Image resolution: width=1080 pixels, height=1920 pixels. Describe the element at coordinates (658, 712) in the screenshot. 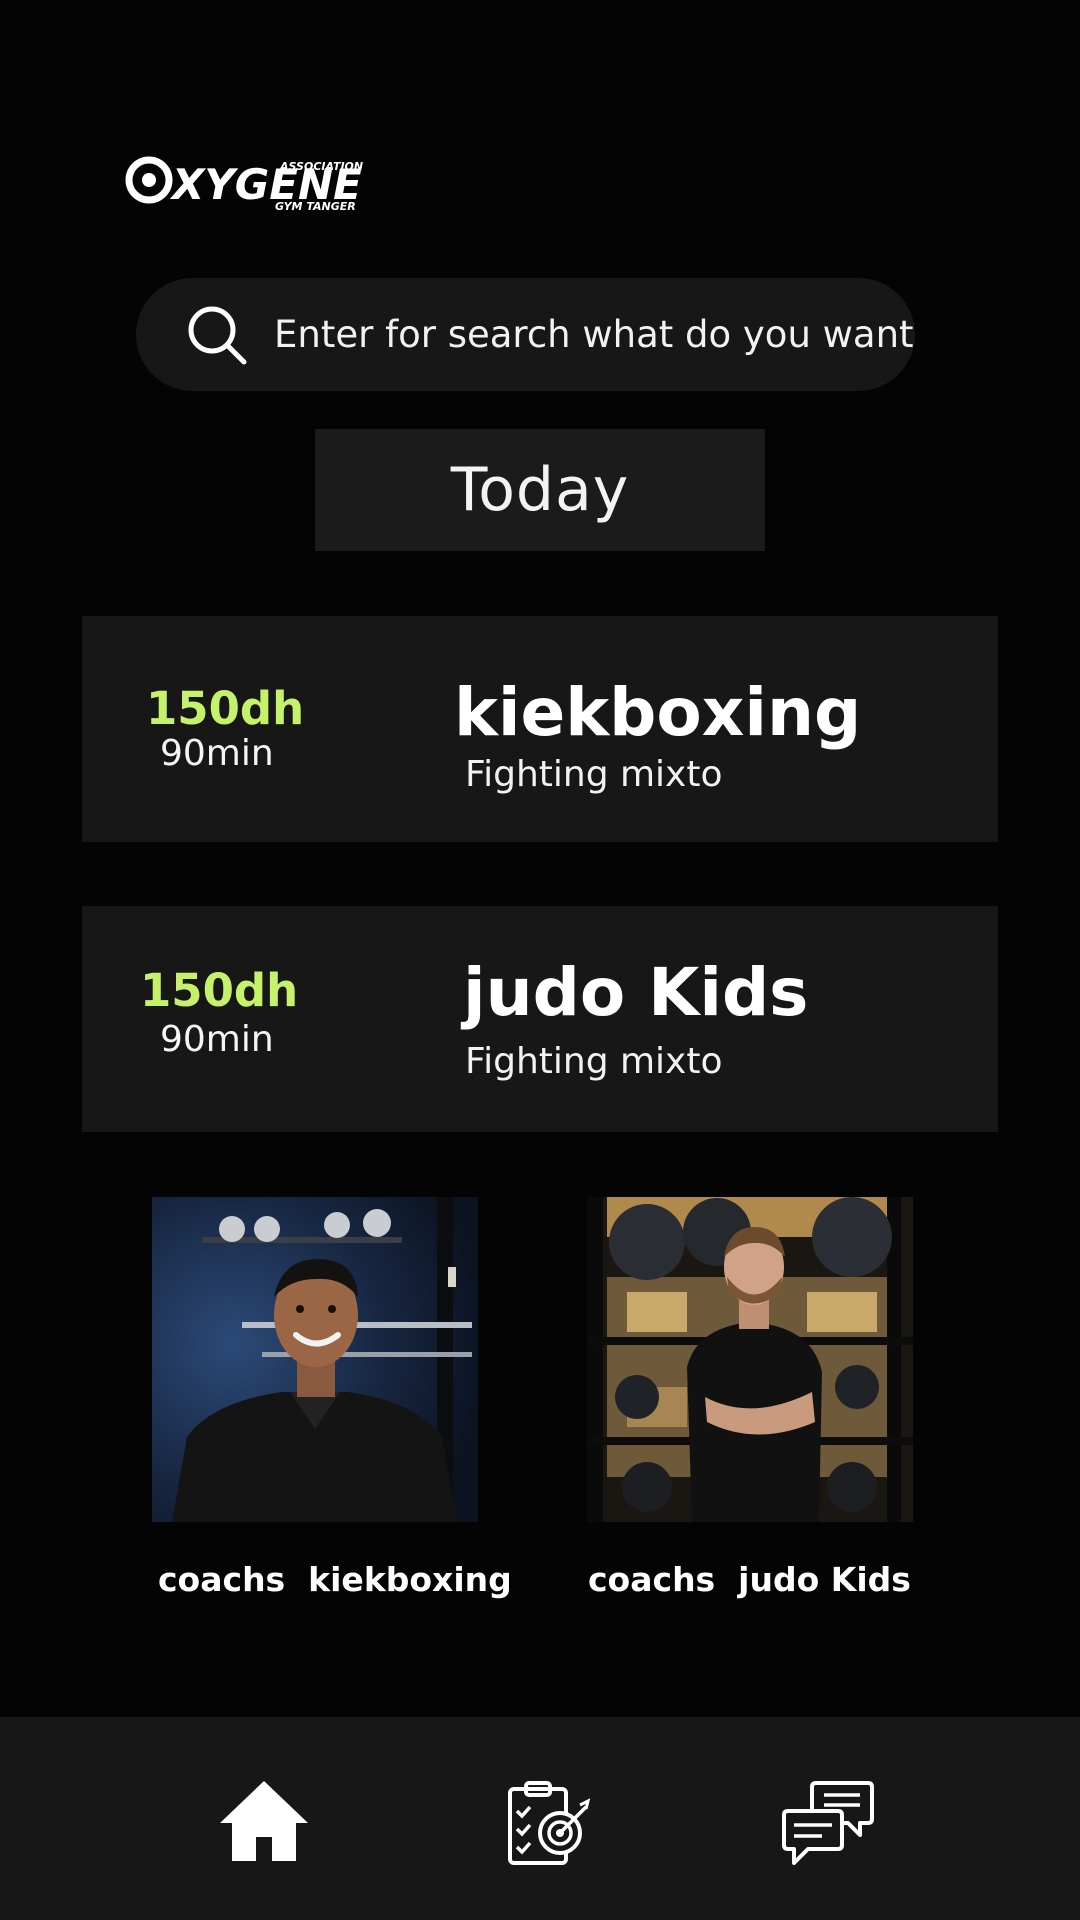

I see `class-name: kiekboxing` at that location.